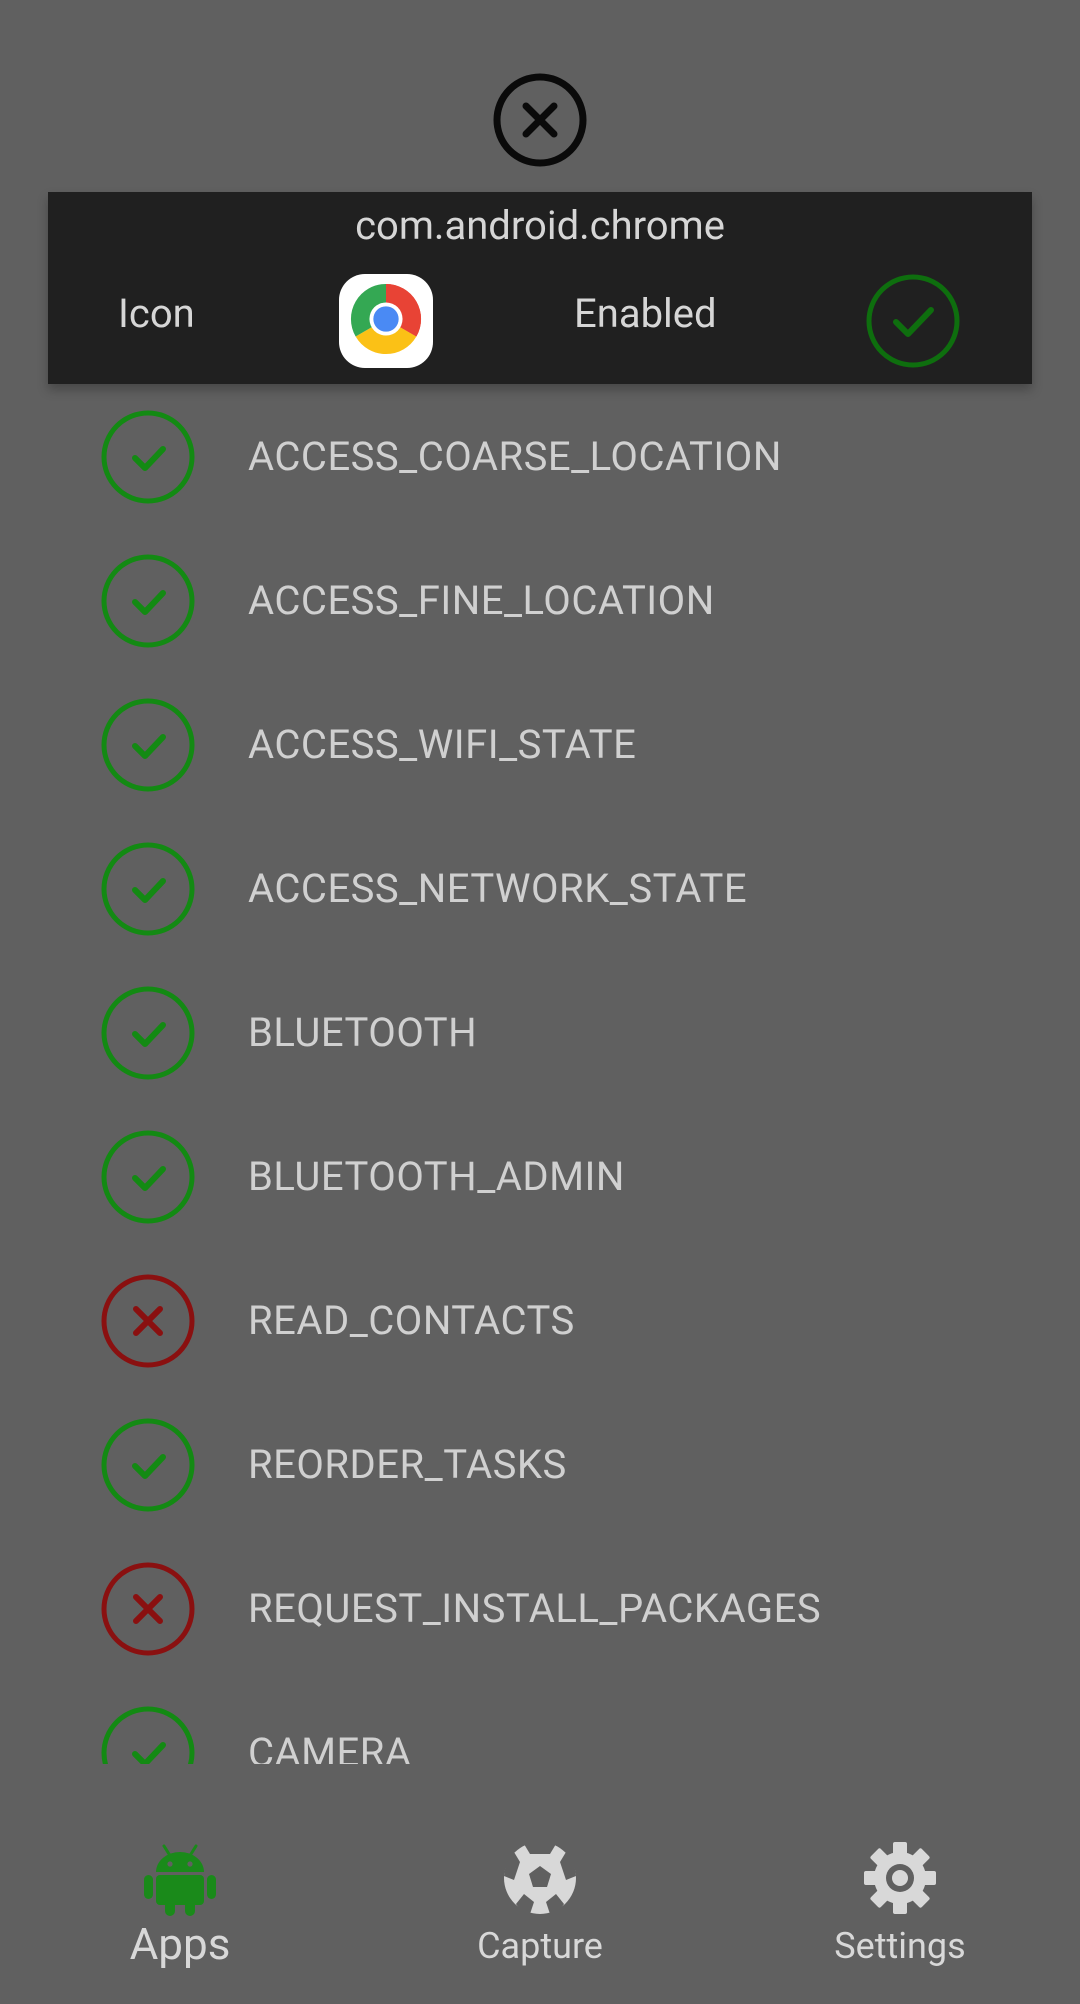  I want to click on permission-label: ACCESS_NETWORK_STATE, so click(498, 888).